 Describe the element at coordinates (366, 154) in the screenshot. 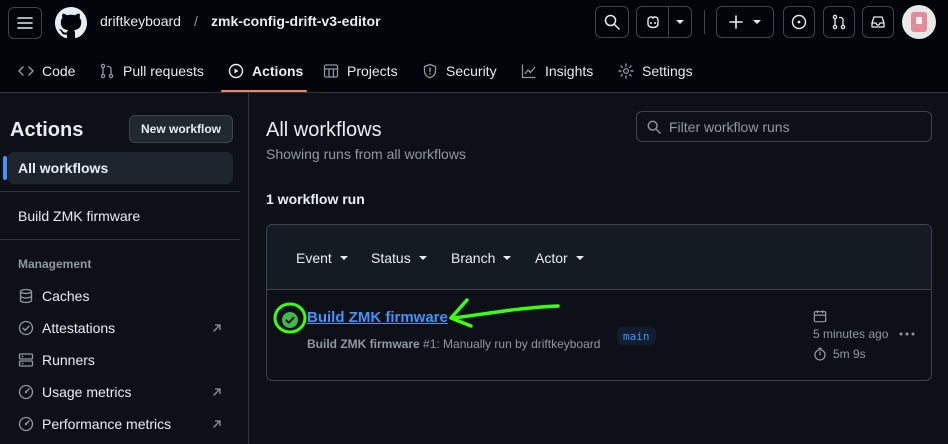

I see `page-subtitle: Showing runs from all workflows` at that location.